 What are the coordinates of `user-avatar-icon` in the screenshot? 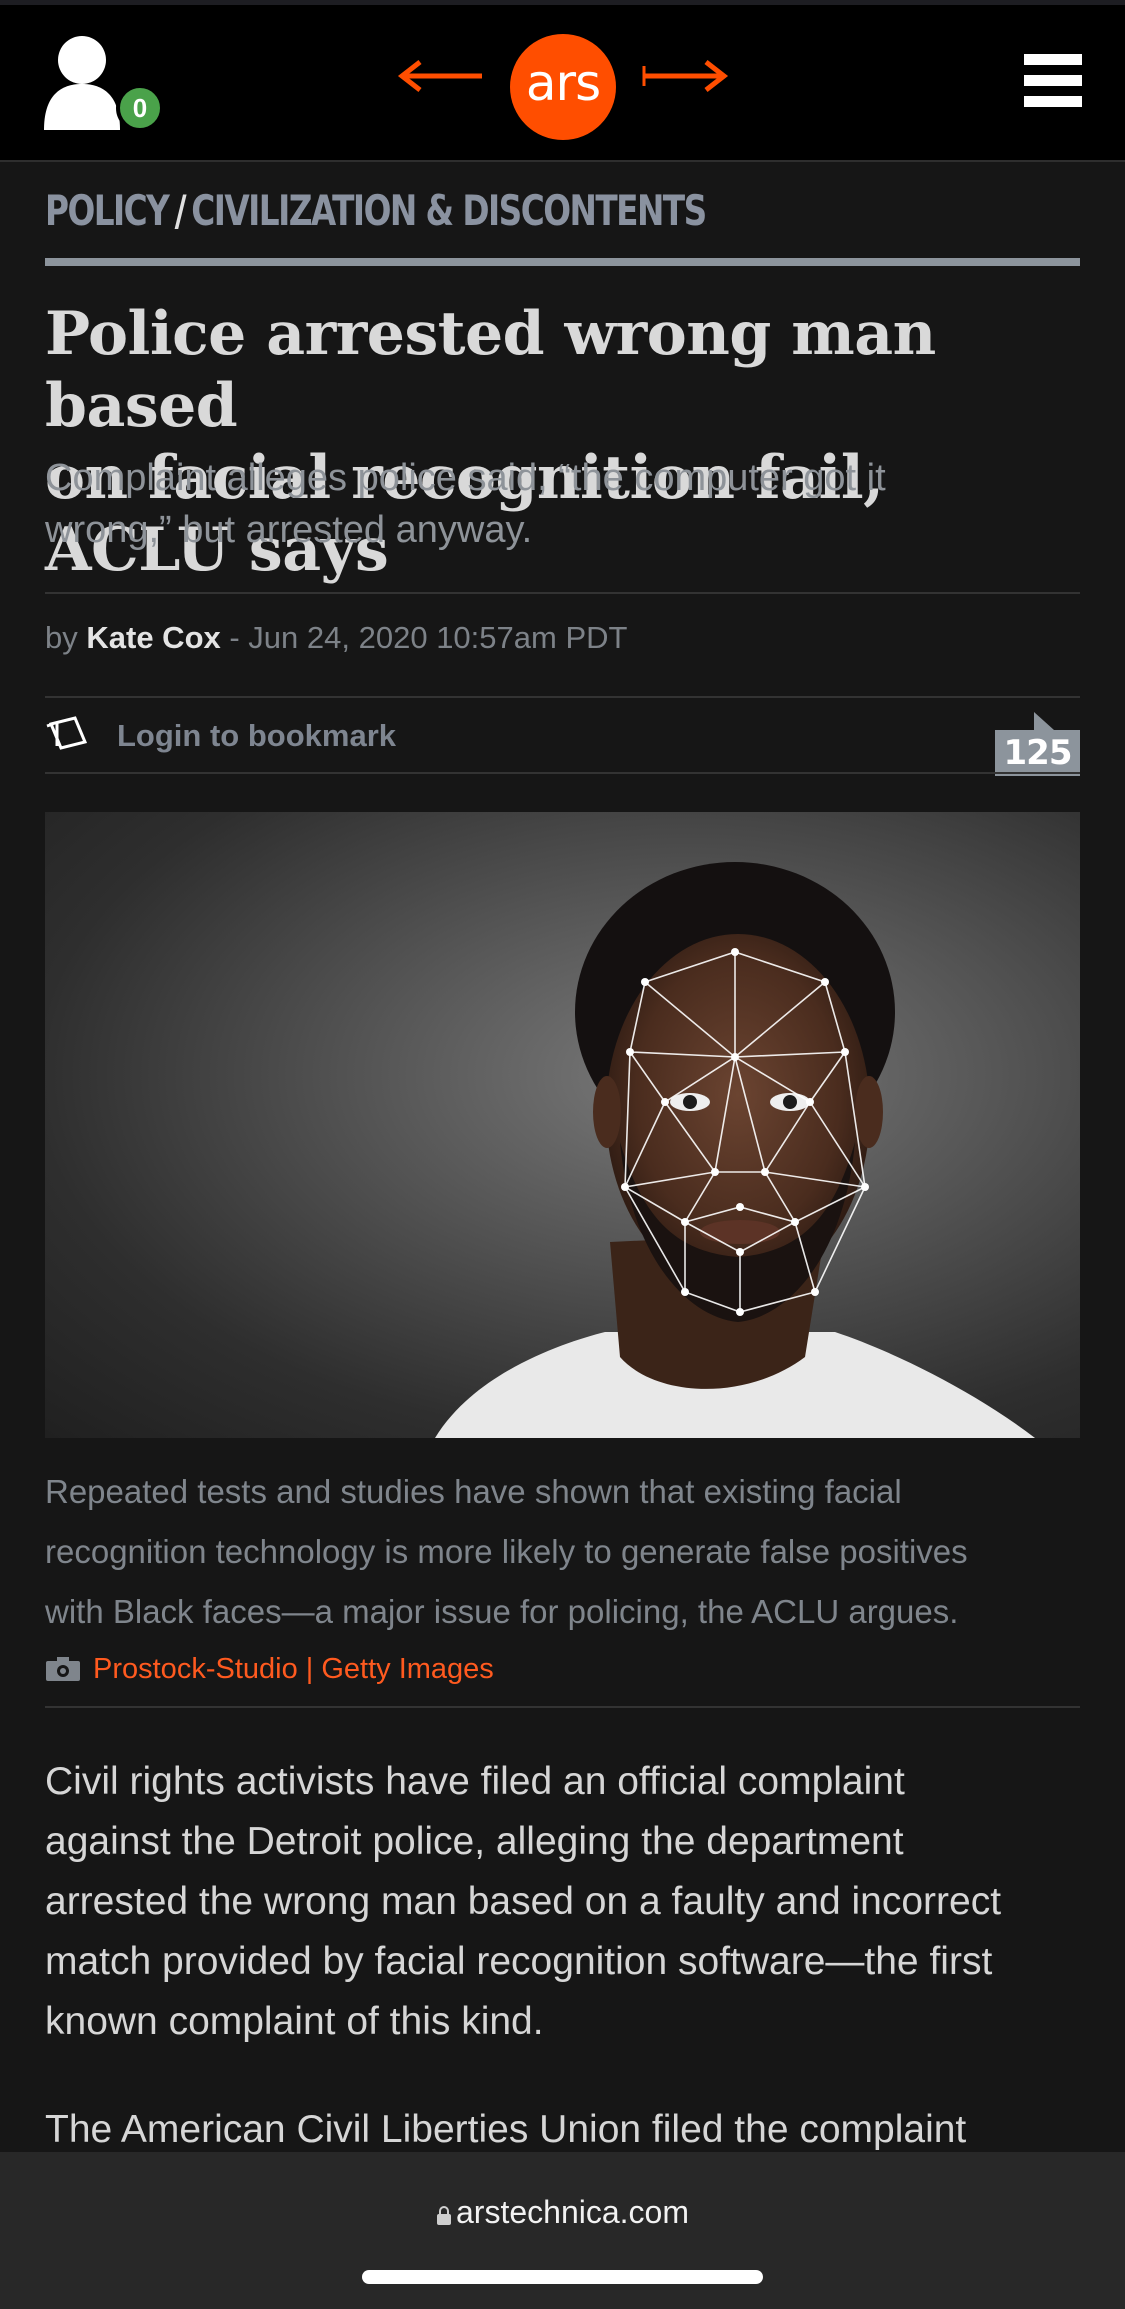 It's located at (84, 82).